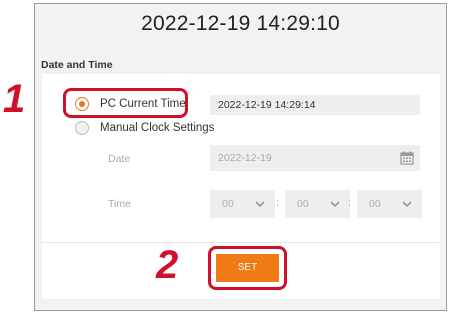 The height and width of the screenshot is (315, 452). What do you see at coordinates (14, 99) in the screenshot?
I see `step-number-1: 1` at bounding box center [14, 99].